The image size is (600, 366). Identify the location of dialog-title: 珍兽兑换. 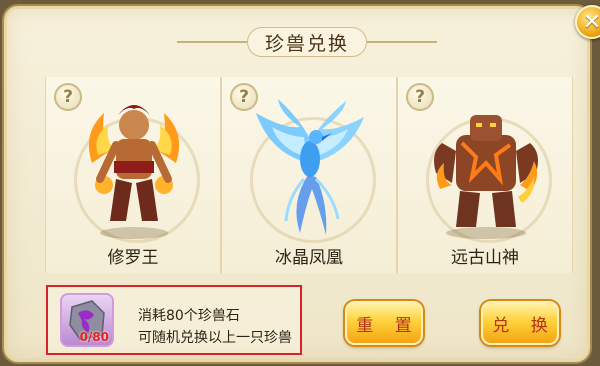
(307, 42).